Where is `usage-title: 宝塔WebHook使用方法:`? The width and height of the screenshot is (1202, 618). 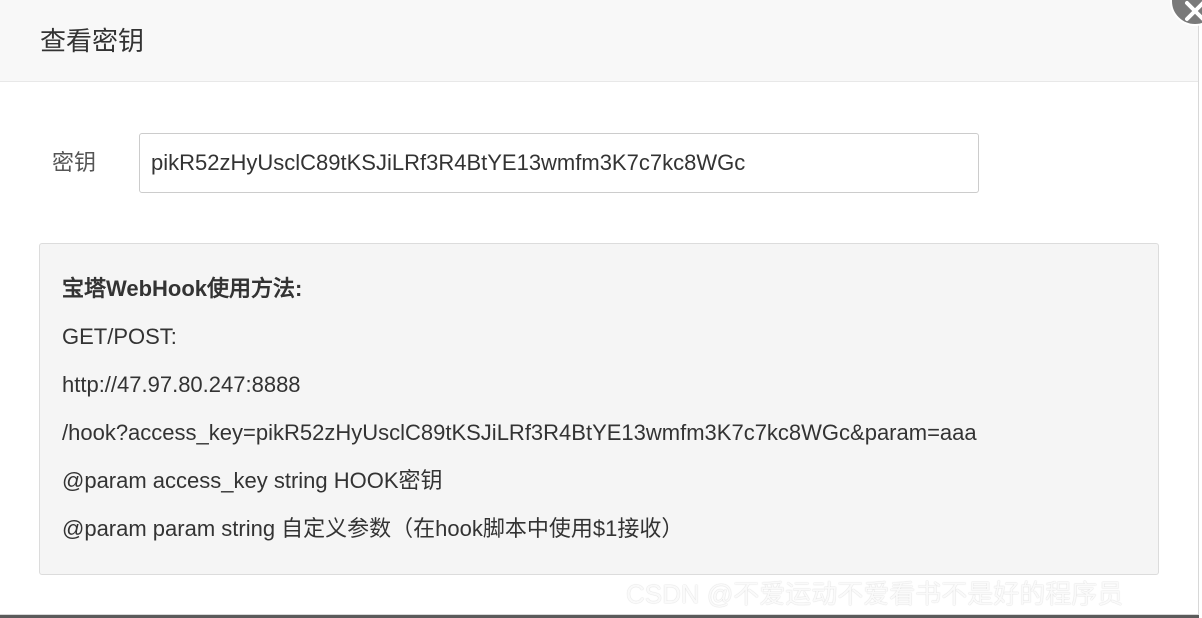
usage-title: 宝塔WebHook使用方法: is located at coordinates (182, 288).